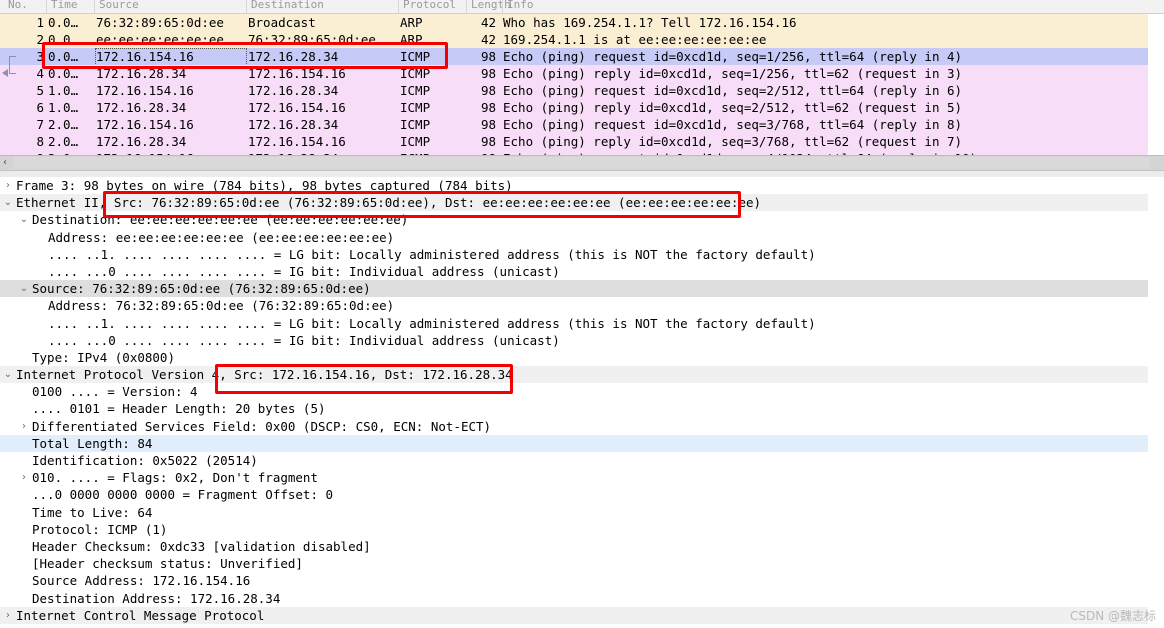 This screenshot has height=628, width=1164. Describe the element at coordinates (179, 409) in the screenshot. I see `detail-row-label: .... 0101 = Header Length: 20 bytes (5)` at that location.